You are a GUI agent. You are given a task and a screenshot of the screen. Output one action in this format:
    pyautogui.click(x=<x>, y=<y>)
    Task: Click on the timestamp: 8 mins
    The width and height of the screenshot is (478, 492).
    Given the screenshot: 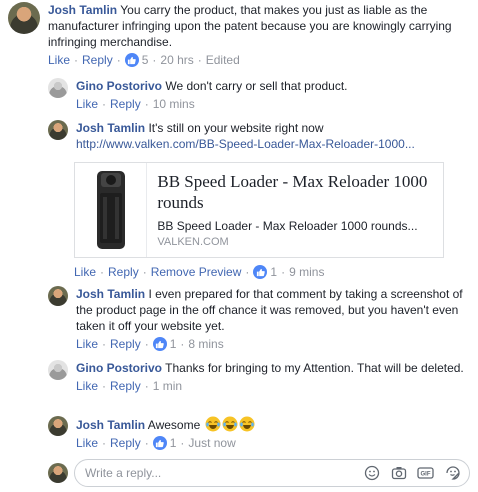 What is the action you would take?
    pyautogui.click(x=205, y=344)
    